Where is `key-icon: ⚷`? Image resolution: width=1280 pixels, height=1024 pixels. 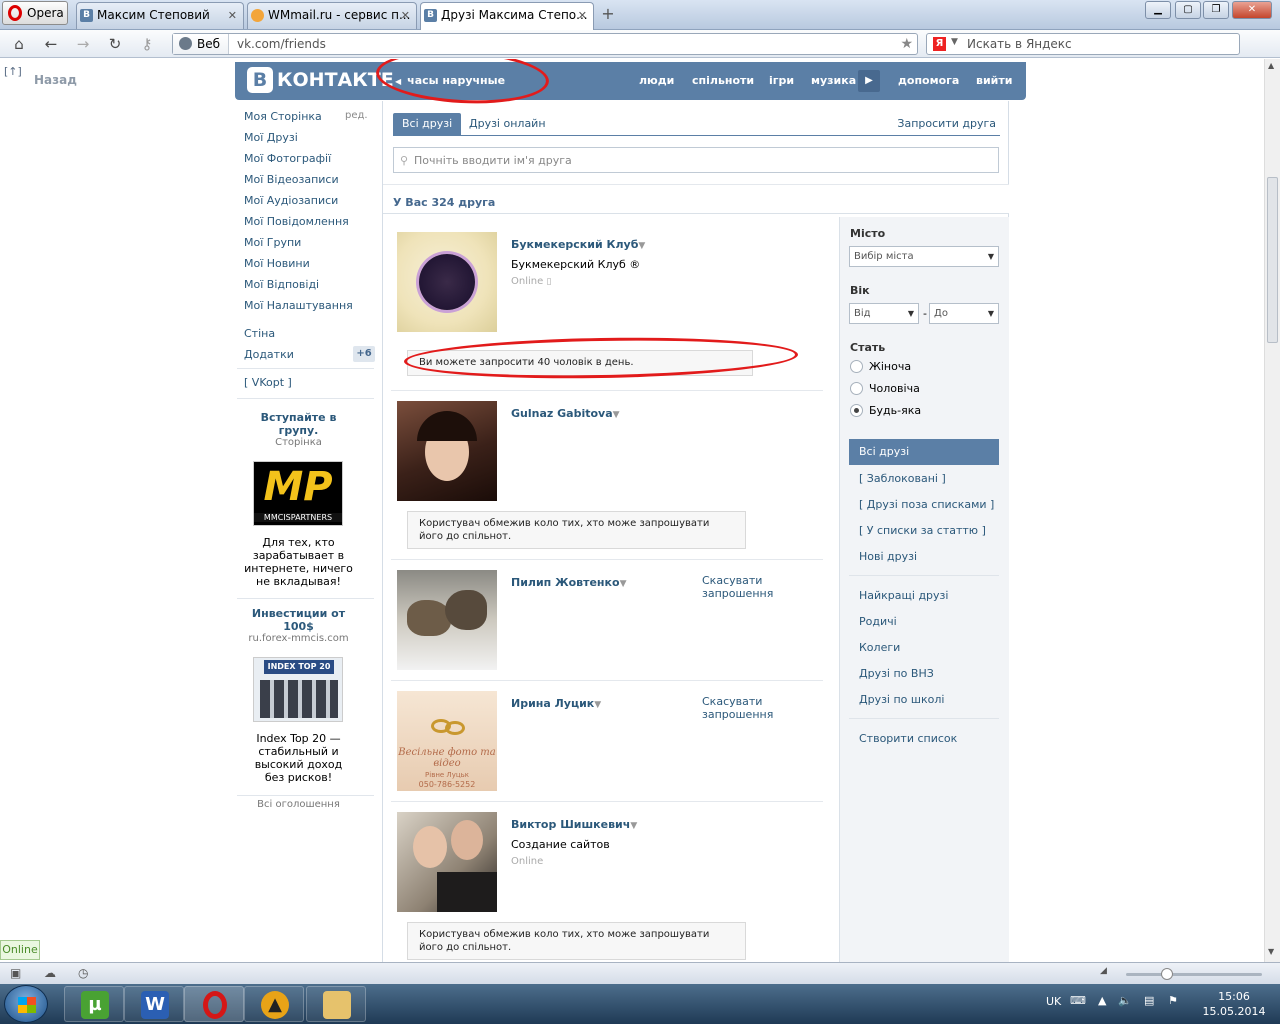
key-icon: ⚷ is located at coordinates (147, 44).